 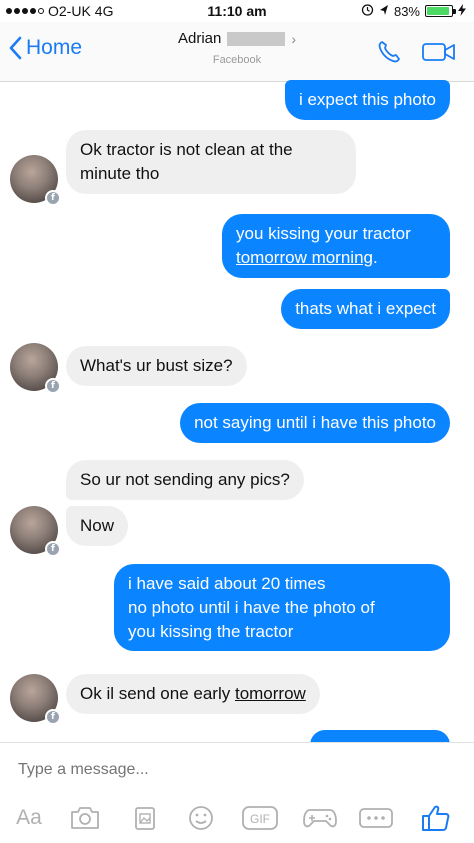 What do you see at coordinates (145, 818) in the screenshot?
I see `photo-gallery-icon` at bounding box center [145, 818].